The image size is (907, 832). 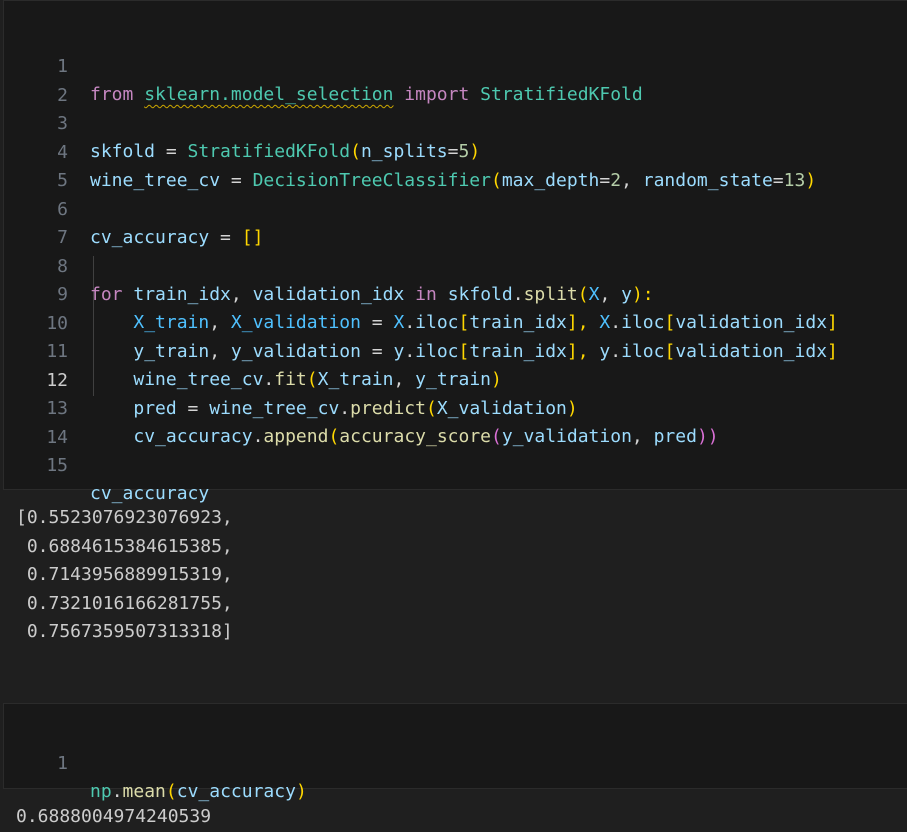 What do you see at coordinates (133, 208) in the screenshot?
I see `code-line: 6 cv_accuracy = []` at bounding box center [133, 208].